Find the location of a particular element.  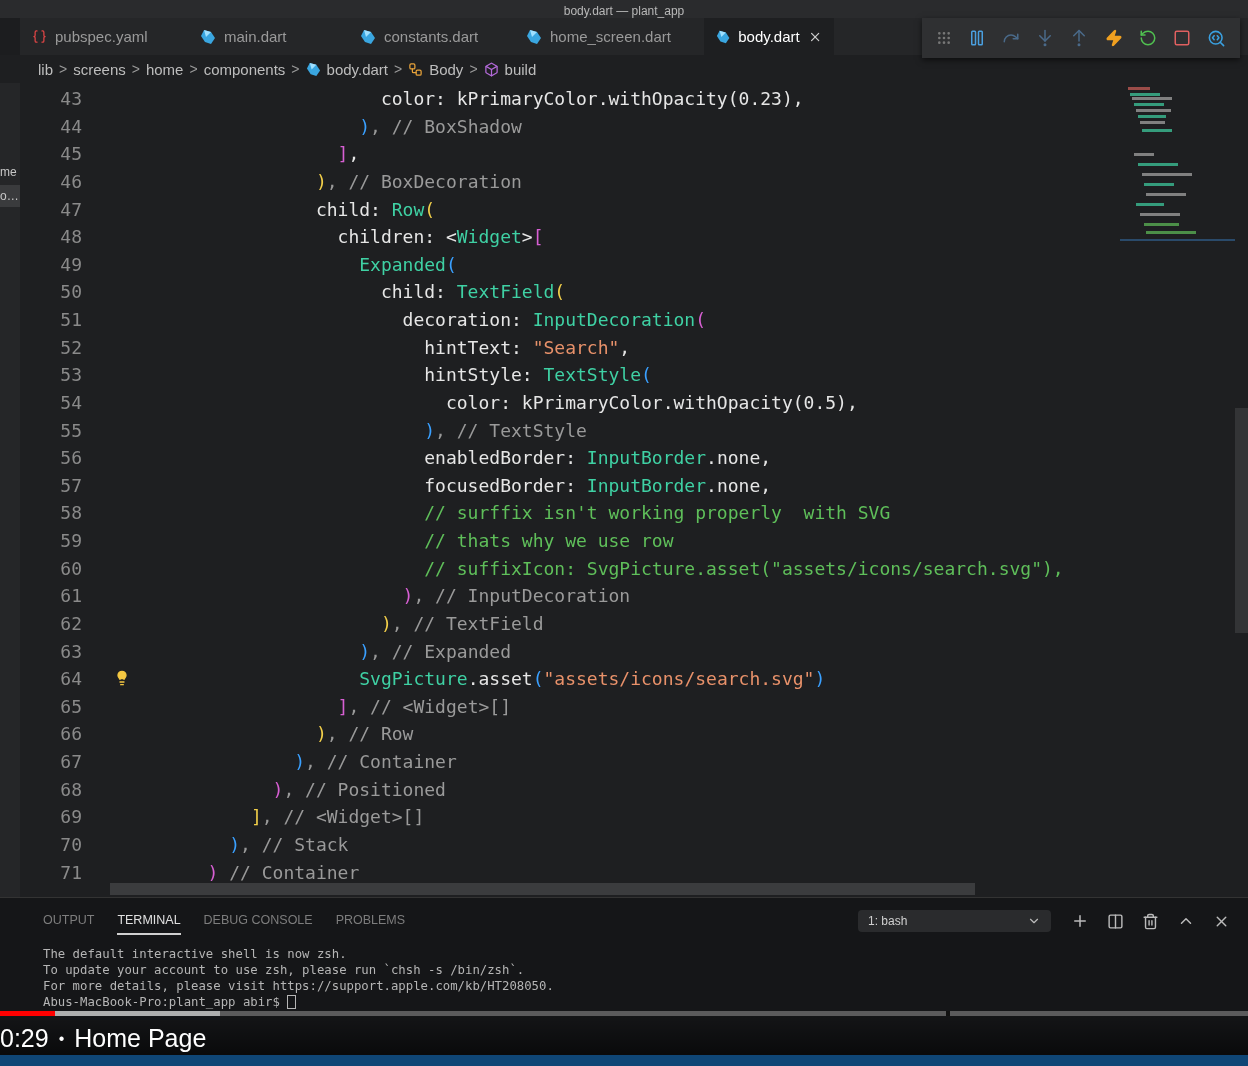

code-line: ), // BoxDecoration is located at coordinates (418, 181).